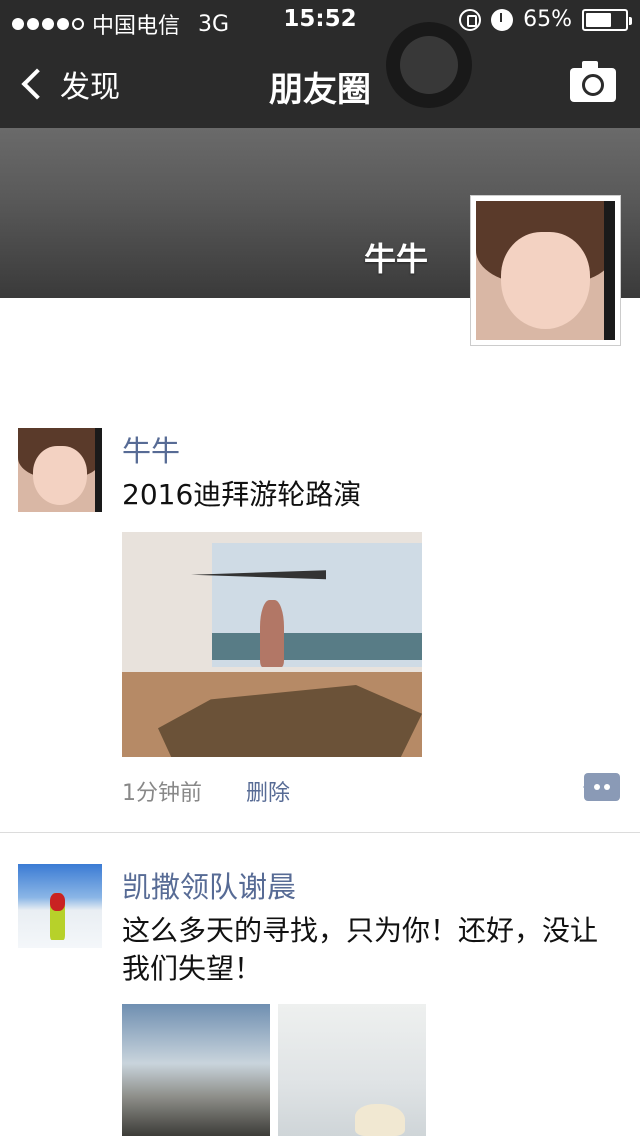 Image resolution: width=640 pixels, height=1136 pixels. Describe the element at coordinates (593, 81) in the screenshot. I see `camera-icon` at that location.